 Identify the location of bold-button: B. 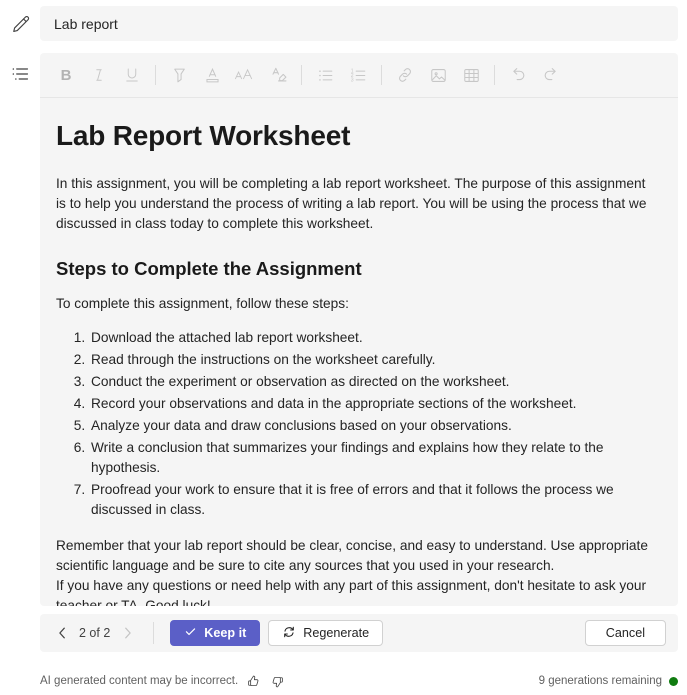
(66, 75).